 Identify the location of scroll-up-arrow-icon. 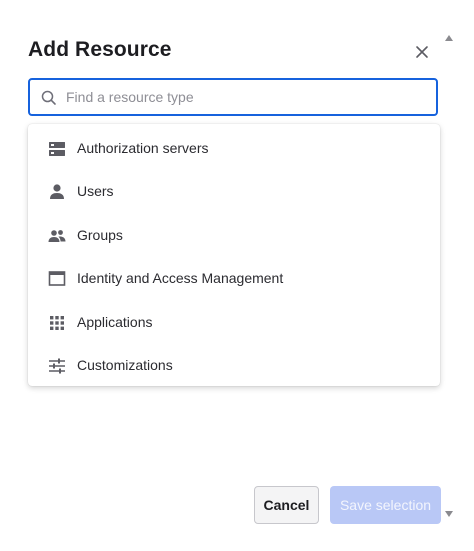
(449, 39).